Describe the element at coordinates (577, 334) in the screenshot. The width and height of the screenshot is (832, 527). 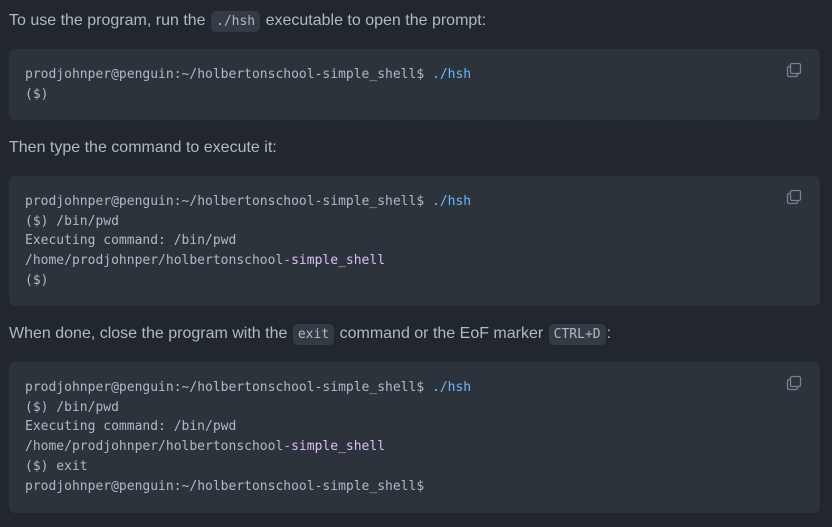
I see `inline-code-ctrl-d: CTRL+D` at that location.